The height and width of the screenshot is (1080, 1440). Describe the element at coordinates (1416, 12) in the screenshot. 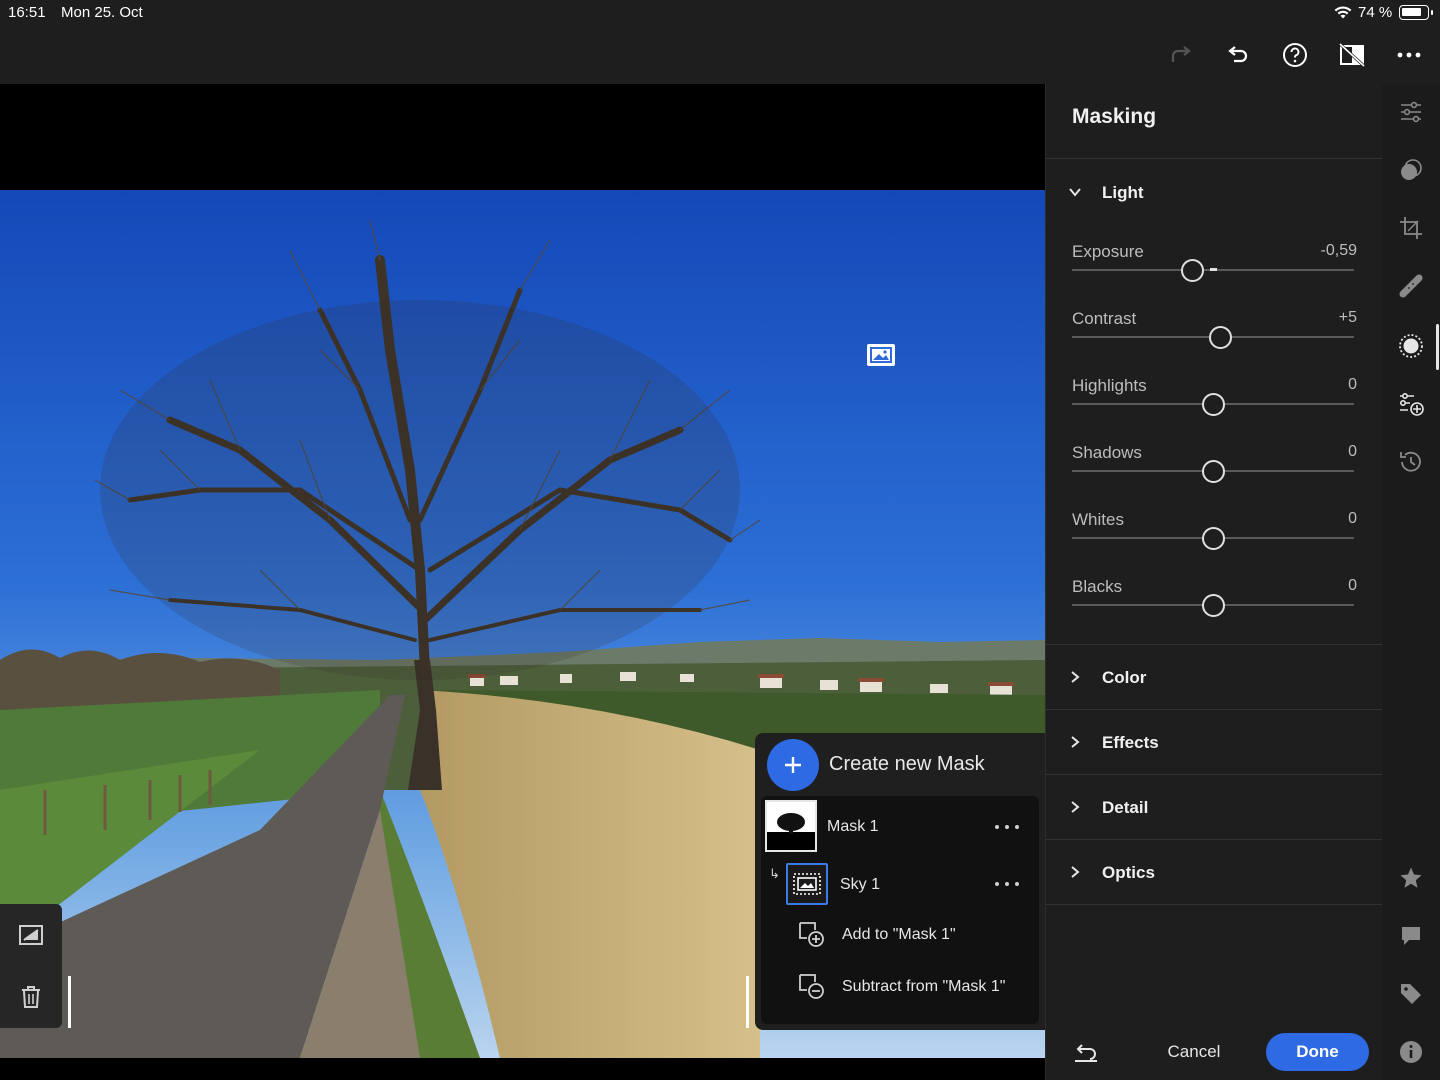

I see `battery-icon` at that location.